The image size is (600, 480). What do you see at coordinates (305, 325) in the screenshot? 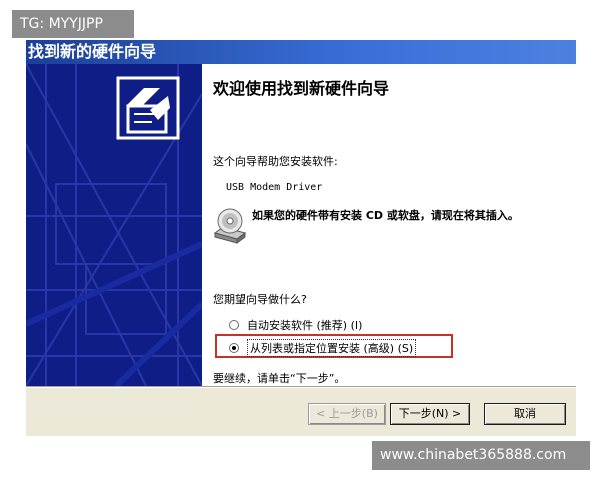
I see `option-auto-install-label: 自动安装软件 (推荐) (I)` at bounding box center [305, 325].